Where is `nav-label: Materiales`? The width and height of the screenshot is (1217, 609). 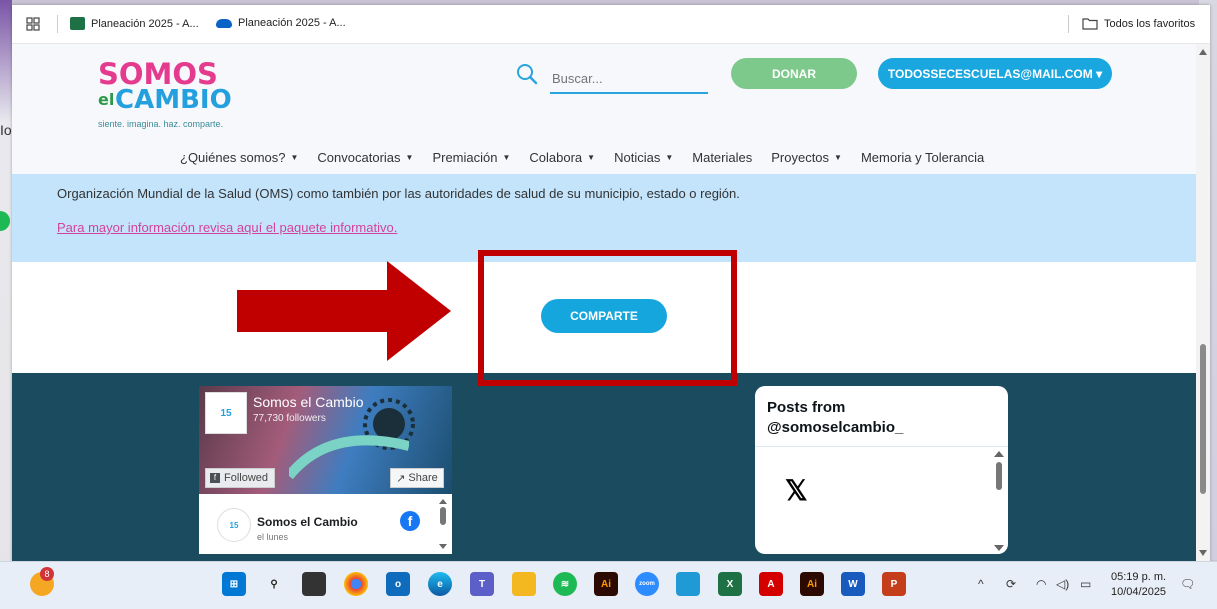 nav-label: Materiales is located at coordinates (722, 157).